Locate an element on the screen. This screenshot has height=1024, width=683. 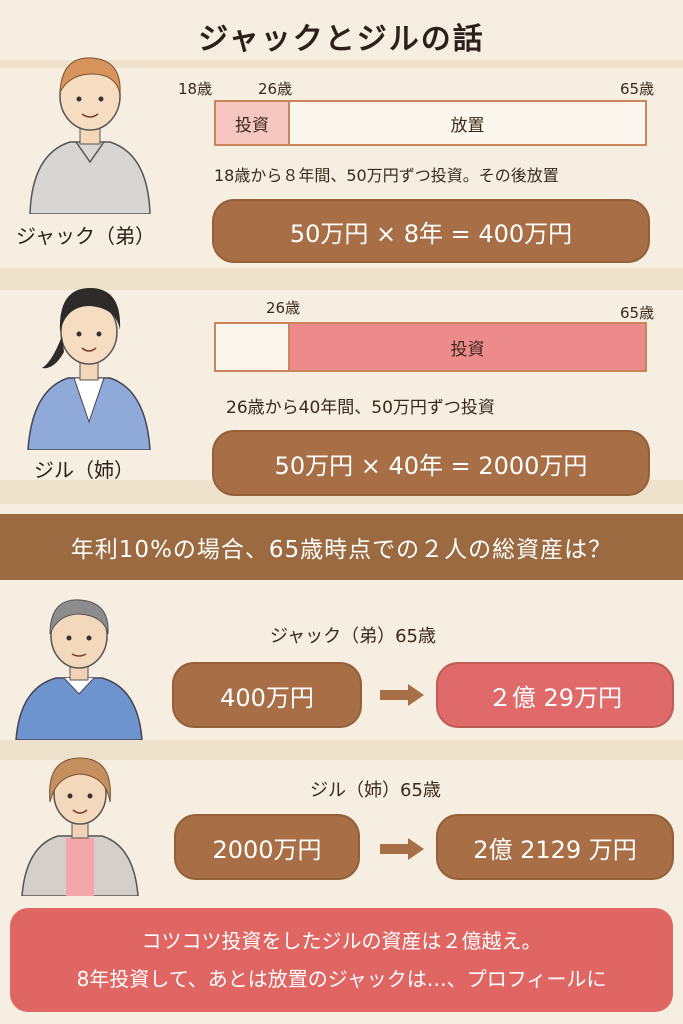
jack-old-illustration is located at coordinates (79, 669).